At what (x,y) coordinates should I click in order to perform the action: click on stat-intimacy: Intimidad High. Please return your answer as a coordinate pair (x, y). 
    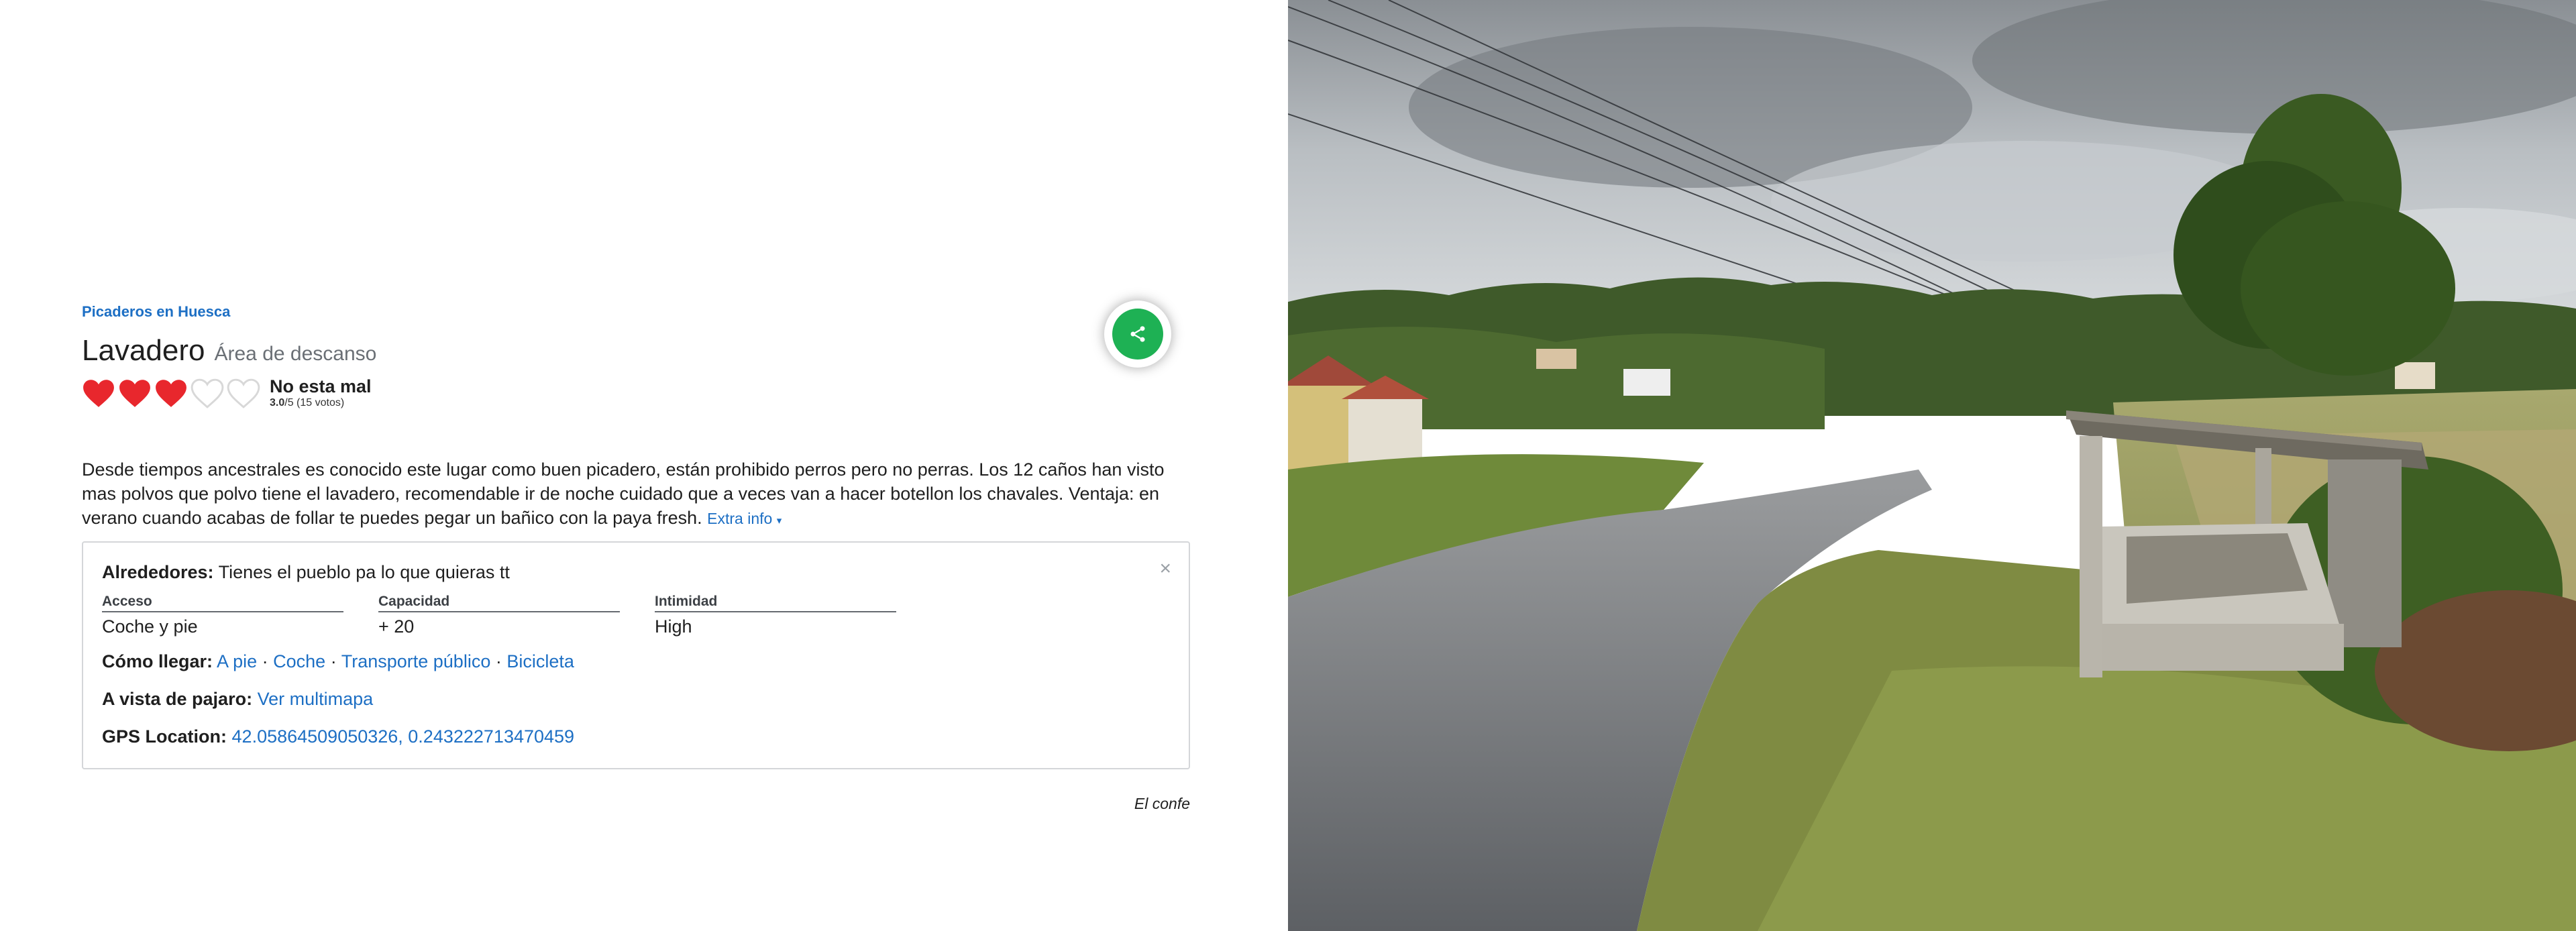
    Looking at the image, I should click on (793, 615).